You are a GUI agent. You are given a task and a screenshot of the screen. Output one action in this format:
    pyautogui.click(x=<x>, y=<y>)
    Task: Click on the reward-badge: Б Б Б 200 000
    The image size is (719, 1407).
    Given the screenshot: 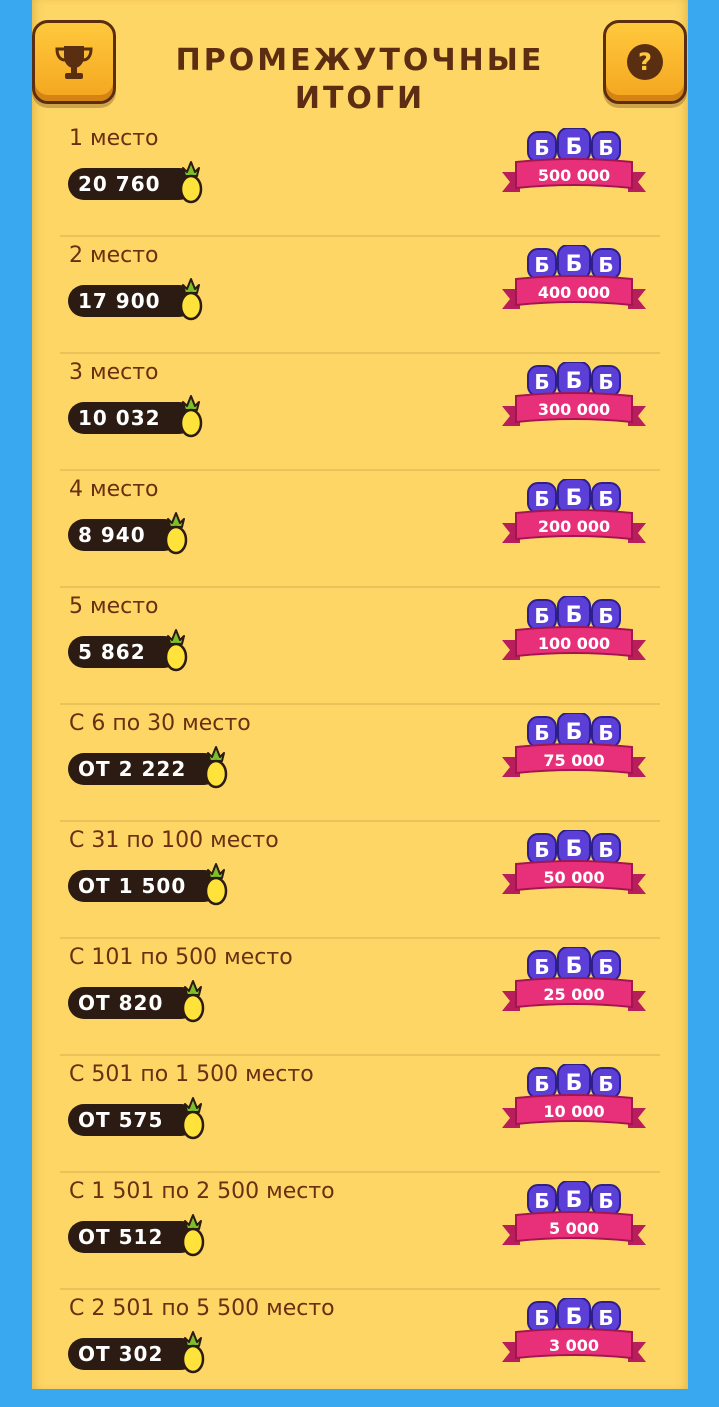 What is the action you would take?
    pyautogui.click(x=574, y=511)
    